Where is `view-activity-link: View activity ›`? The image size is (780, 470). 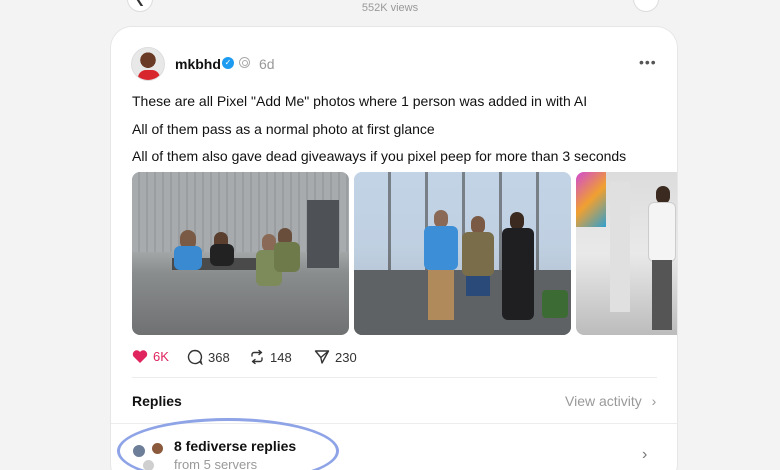 view-activity-link: View activity › is located at coordinates (610, 401).